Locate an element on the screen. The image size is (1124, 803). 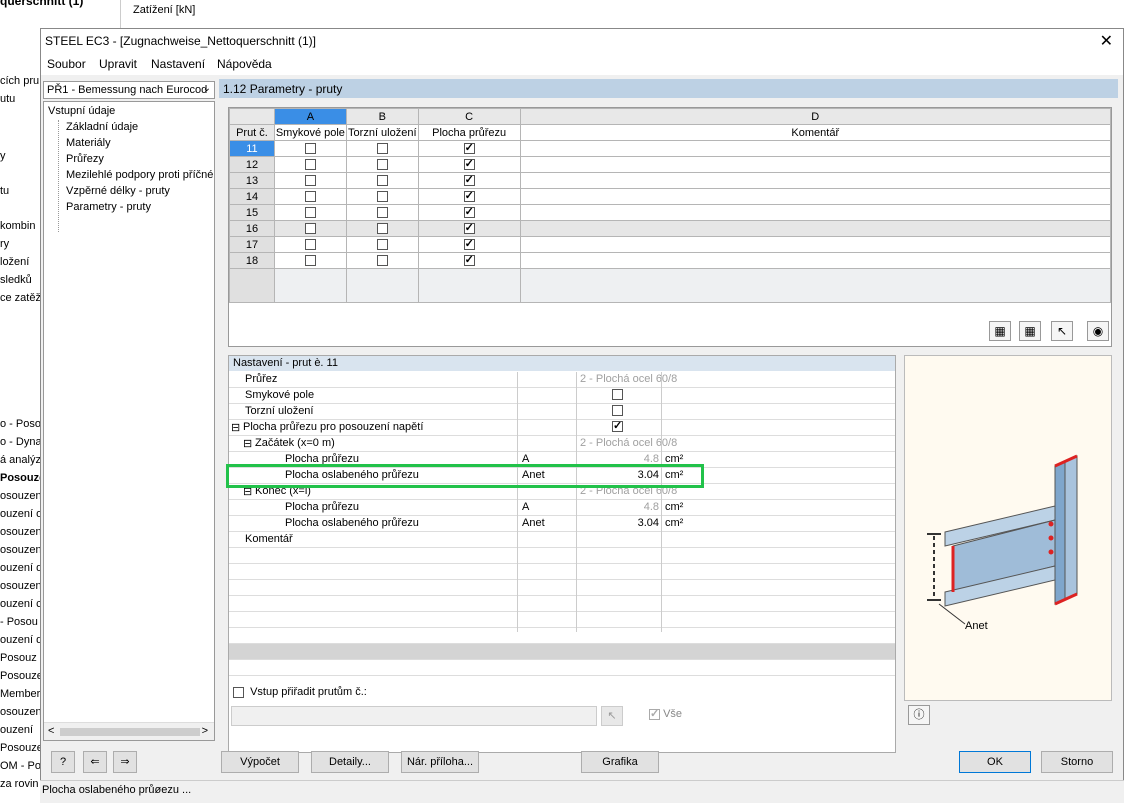
tree-item-member-parameters: Parametry - pruty is located at coordinates (108, 207).